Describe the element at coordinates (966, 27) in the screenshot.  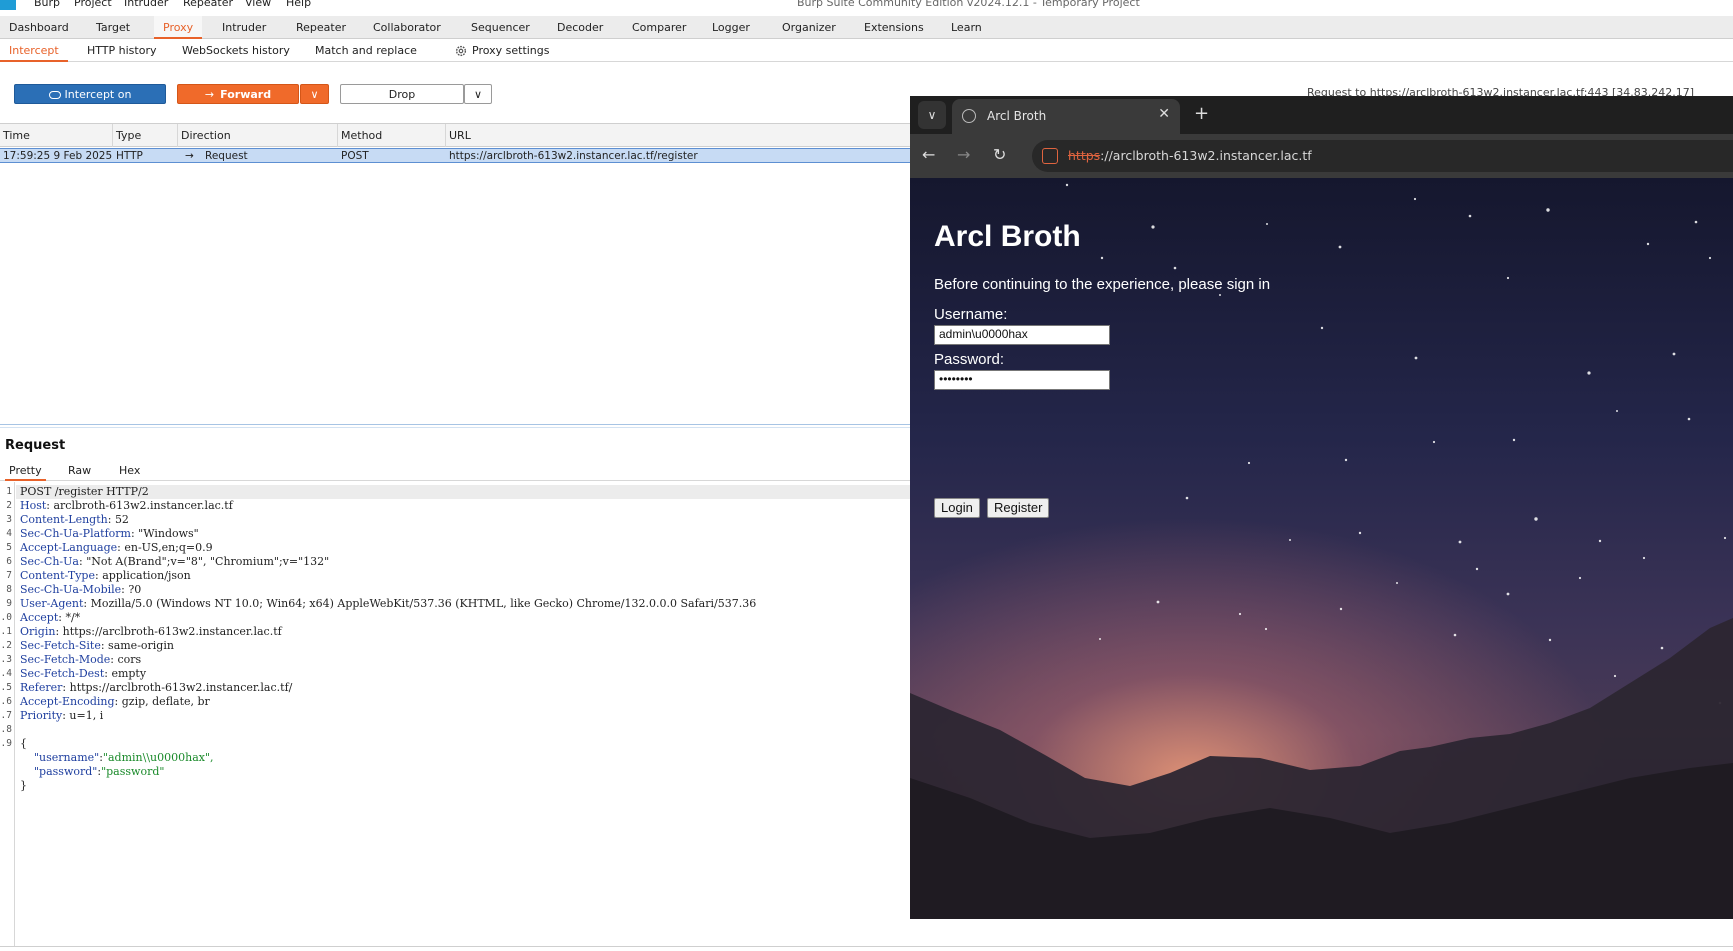
I see `tab-learn: Learn` at that location.